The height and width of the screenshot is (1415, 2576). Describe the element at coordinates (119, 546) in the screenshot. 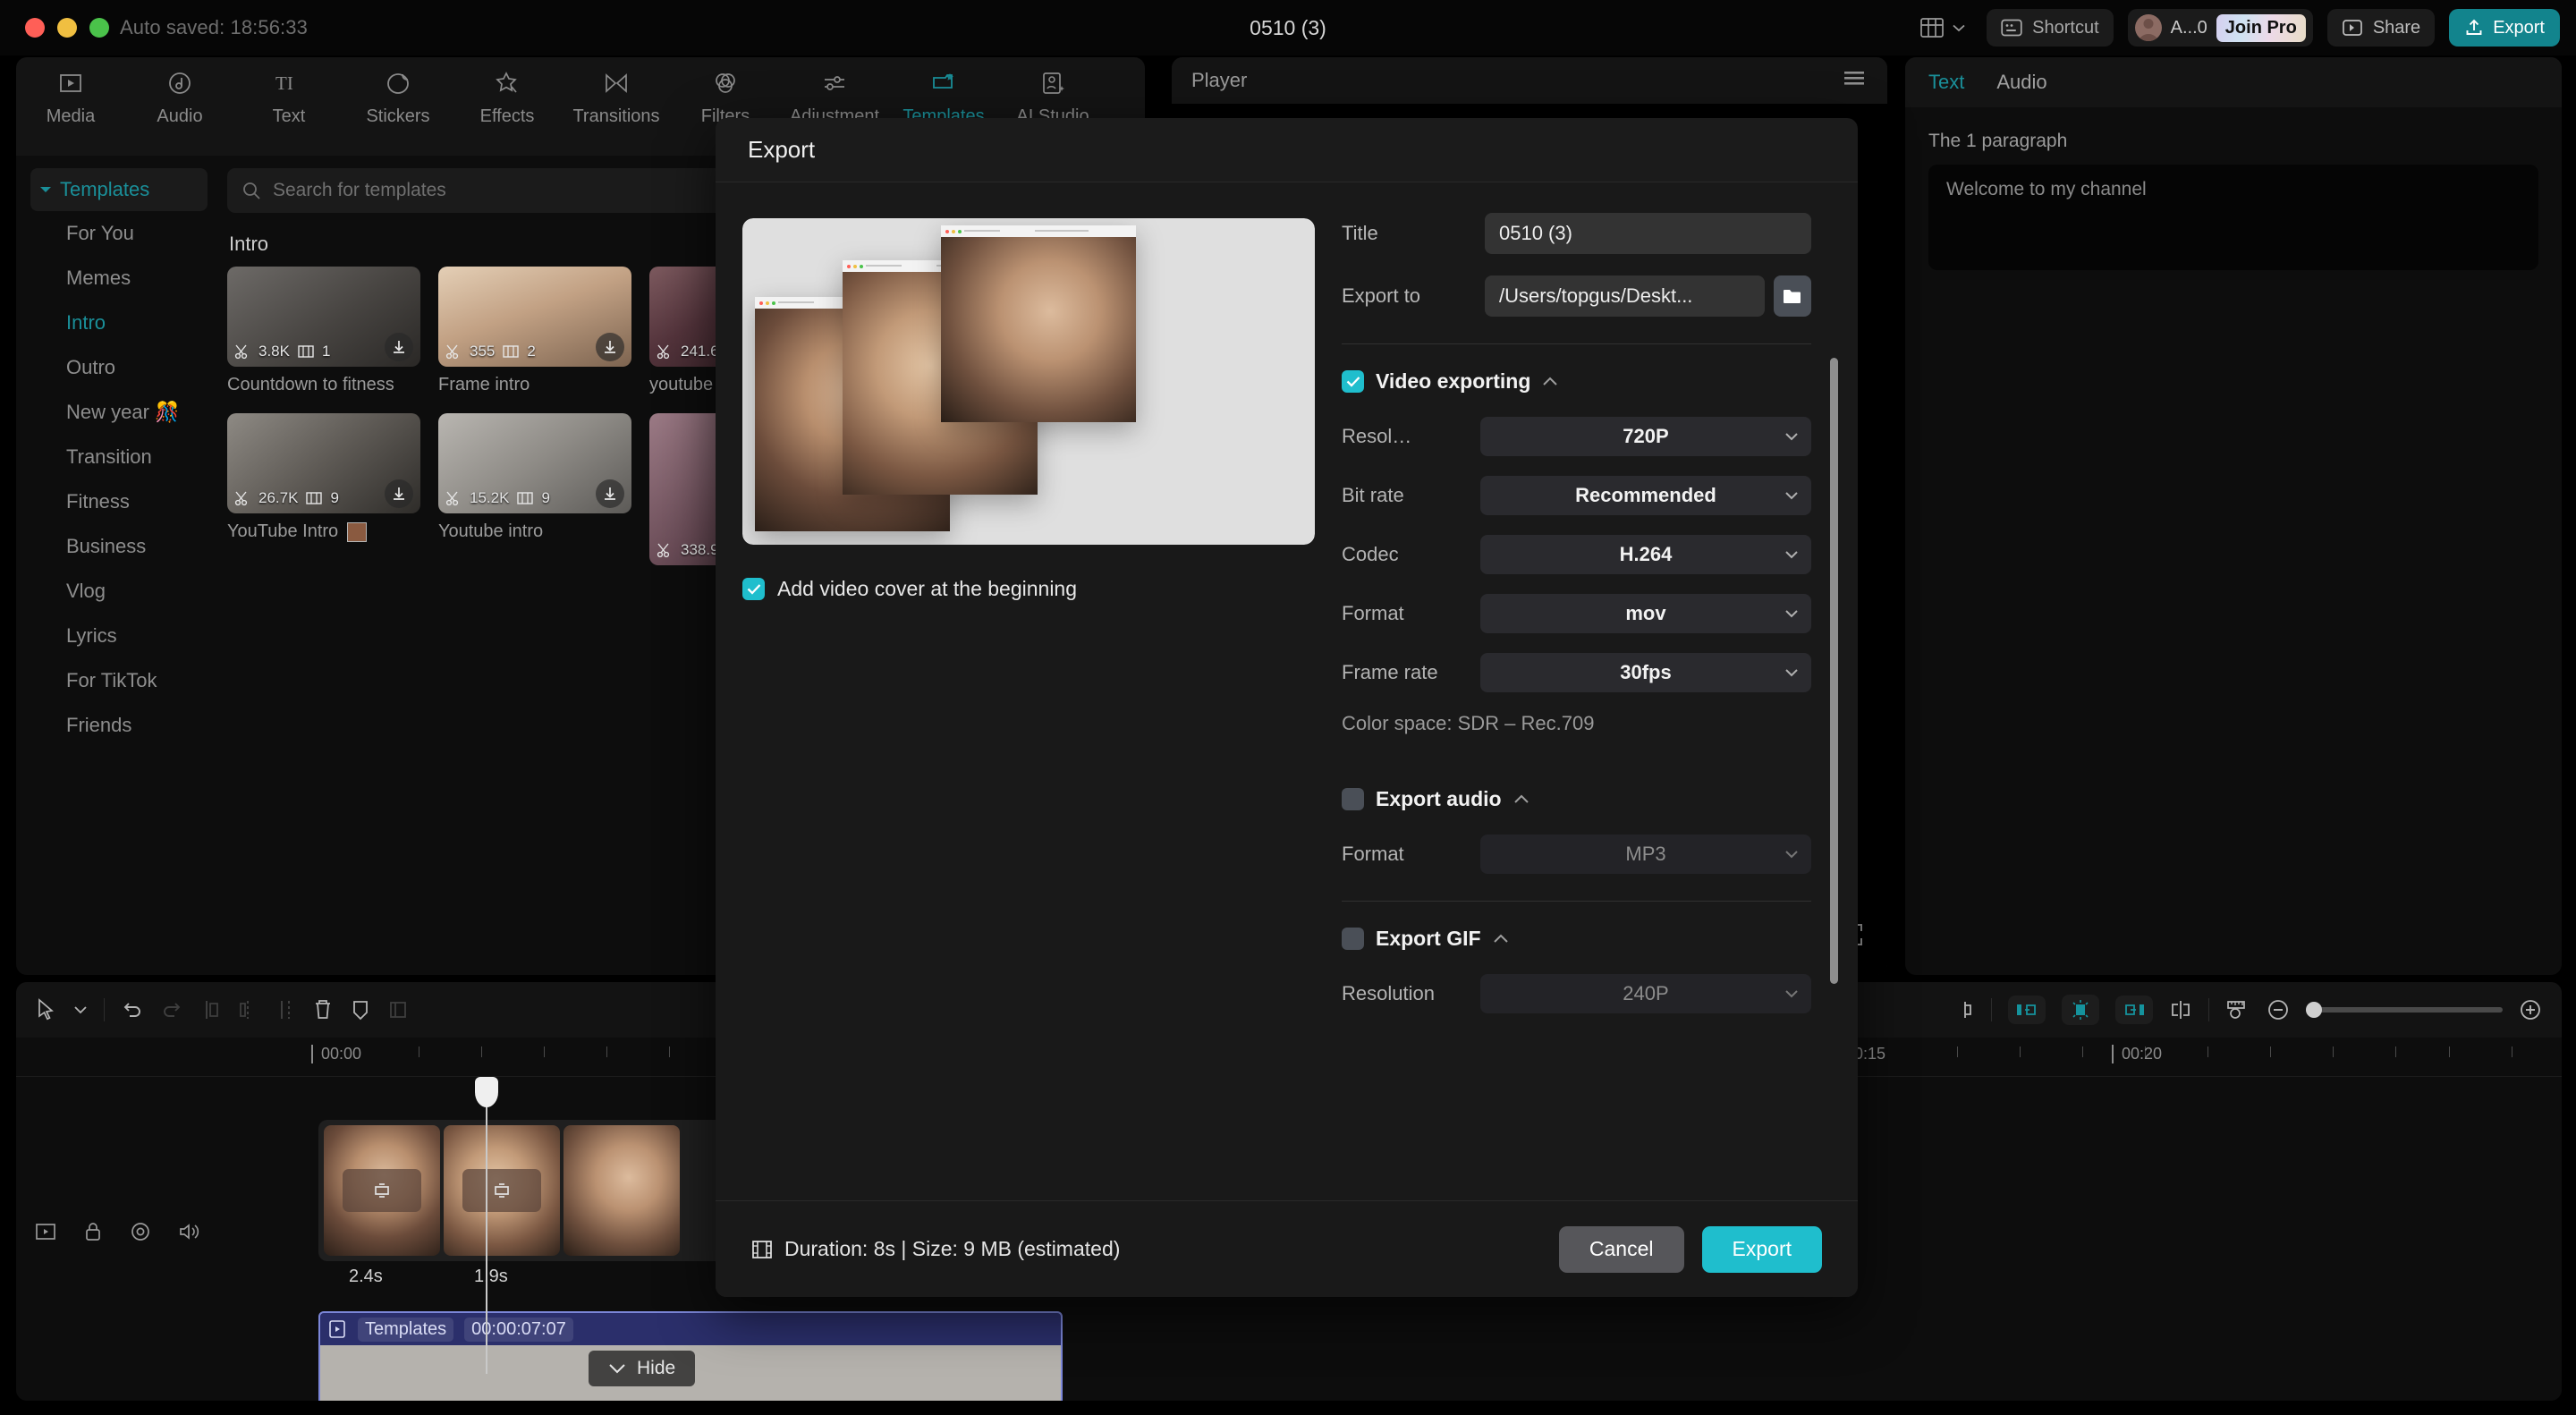

I see `sidebar-item-business: Business` at that location.